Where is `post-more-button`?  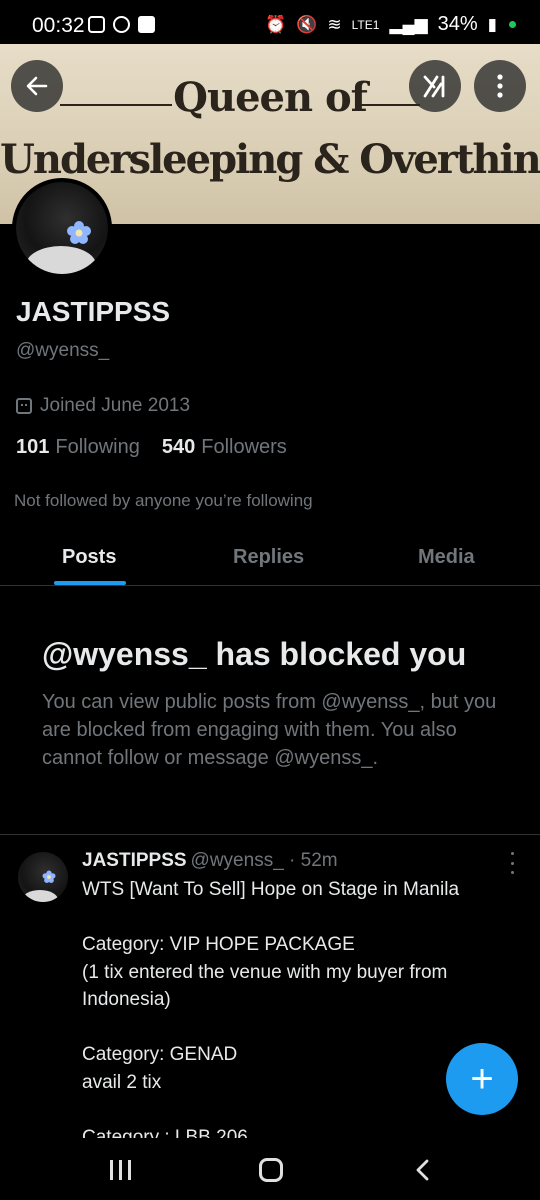
post-more-button is located at coordinates (512, 863).